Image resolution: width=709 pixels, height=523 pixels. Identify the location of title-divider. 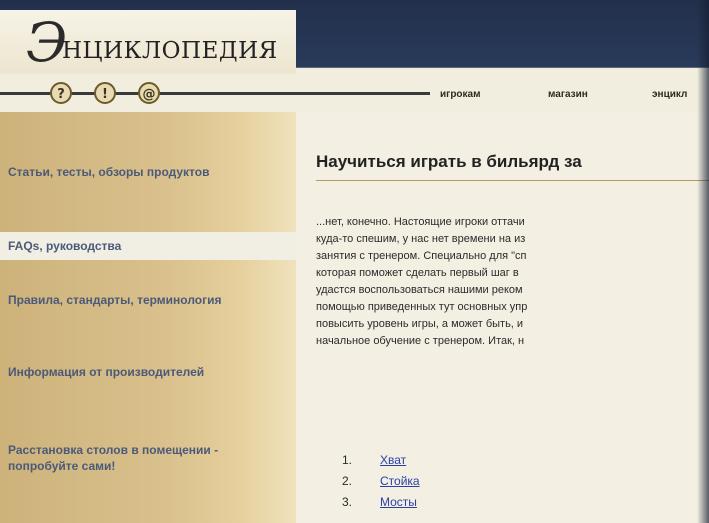
(512, 180).